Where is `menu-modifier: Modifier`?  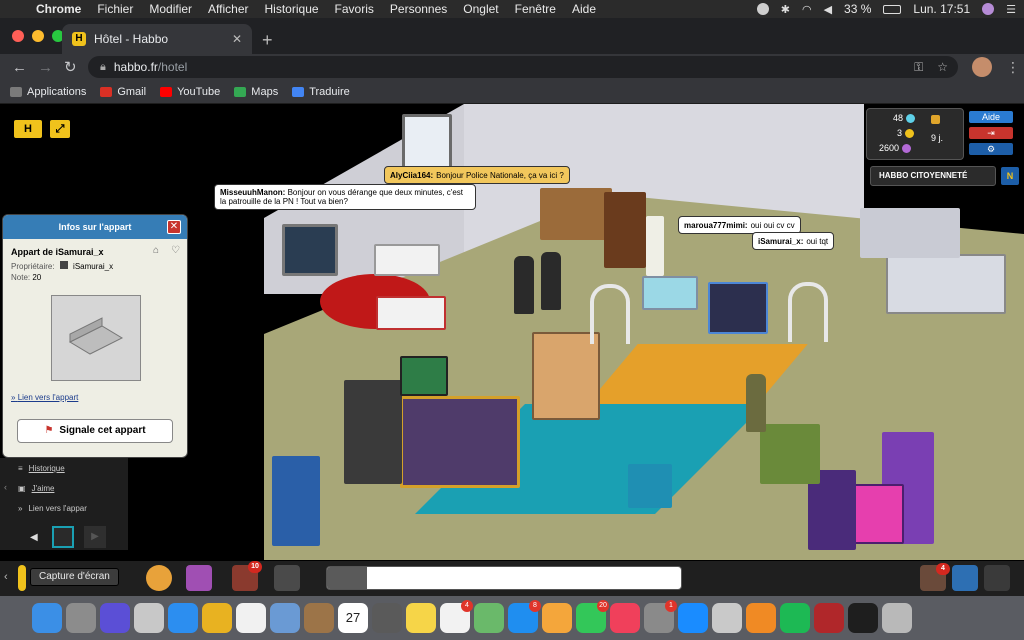 menu-modifier: Modifier is located at coordinates (170, 9).